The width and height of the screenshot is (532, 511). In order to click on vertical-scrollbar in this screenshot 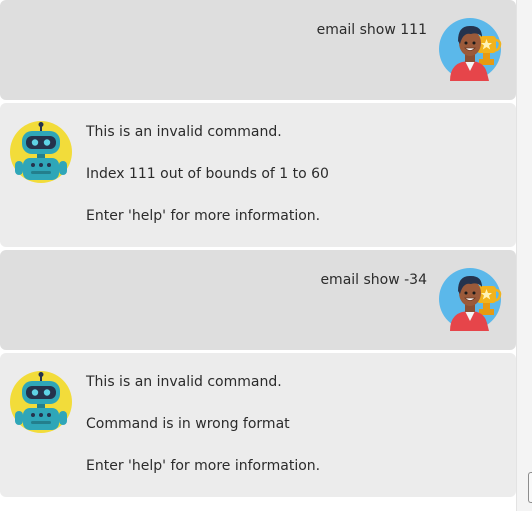, I will do `click(524, 255)`.